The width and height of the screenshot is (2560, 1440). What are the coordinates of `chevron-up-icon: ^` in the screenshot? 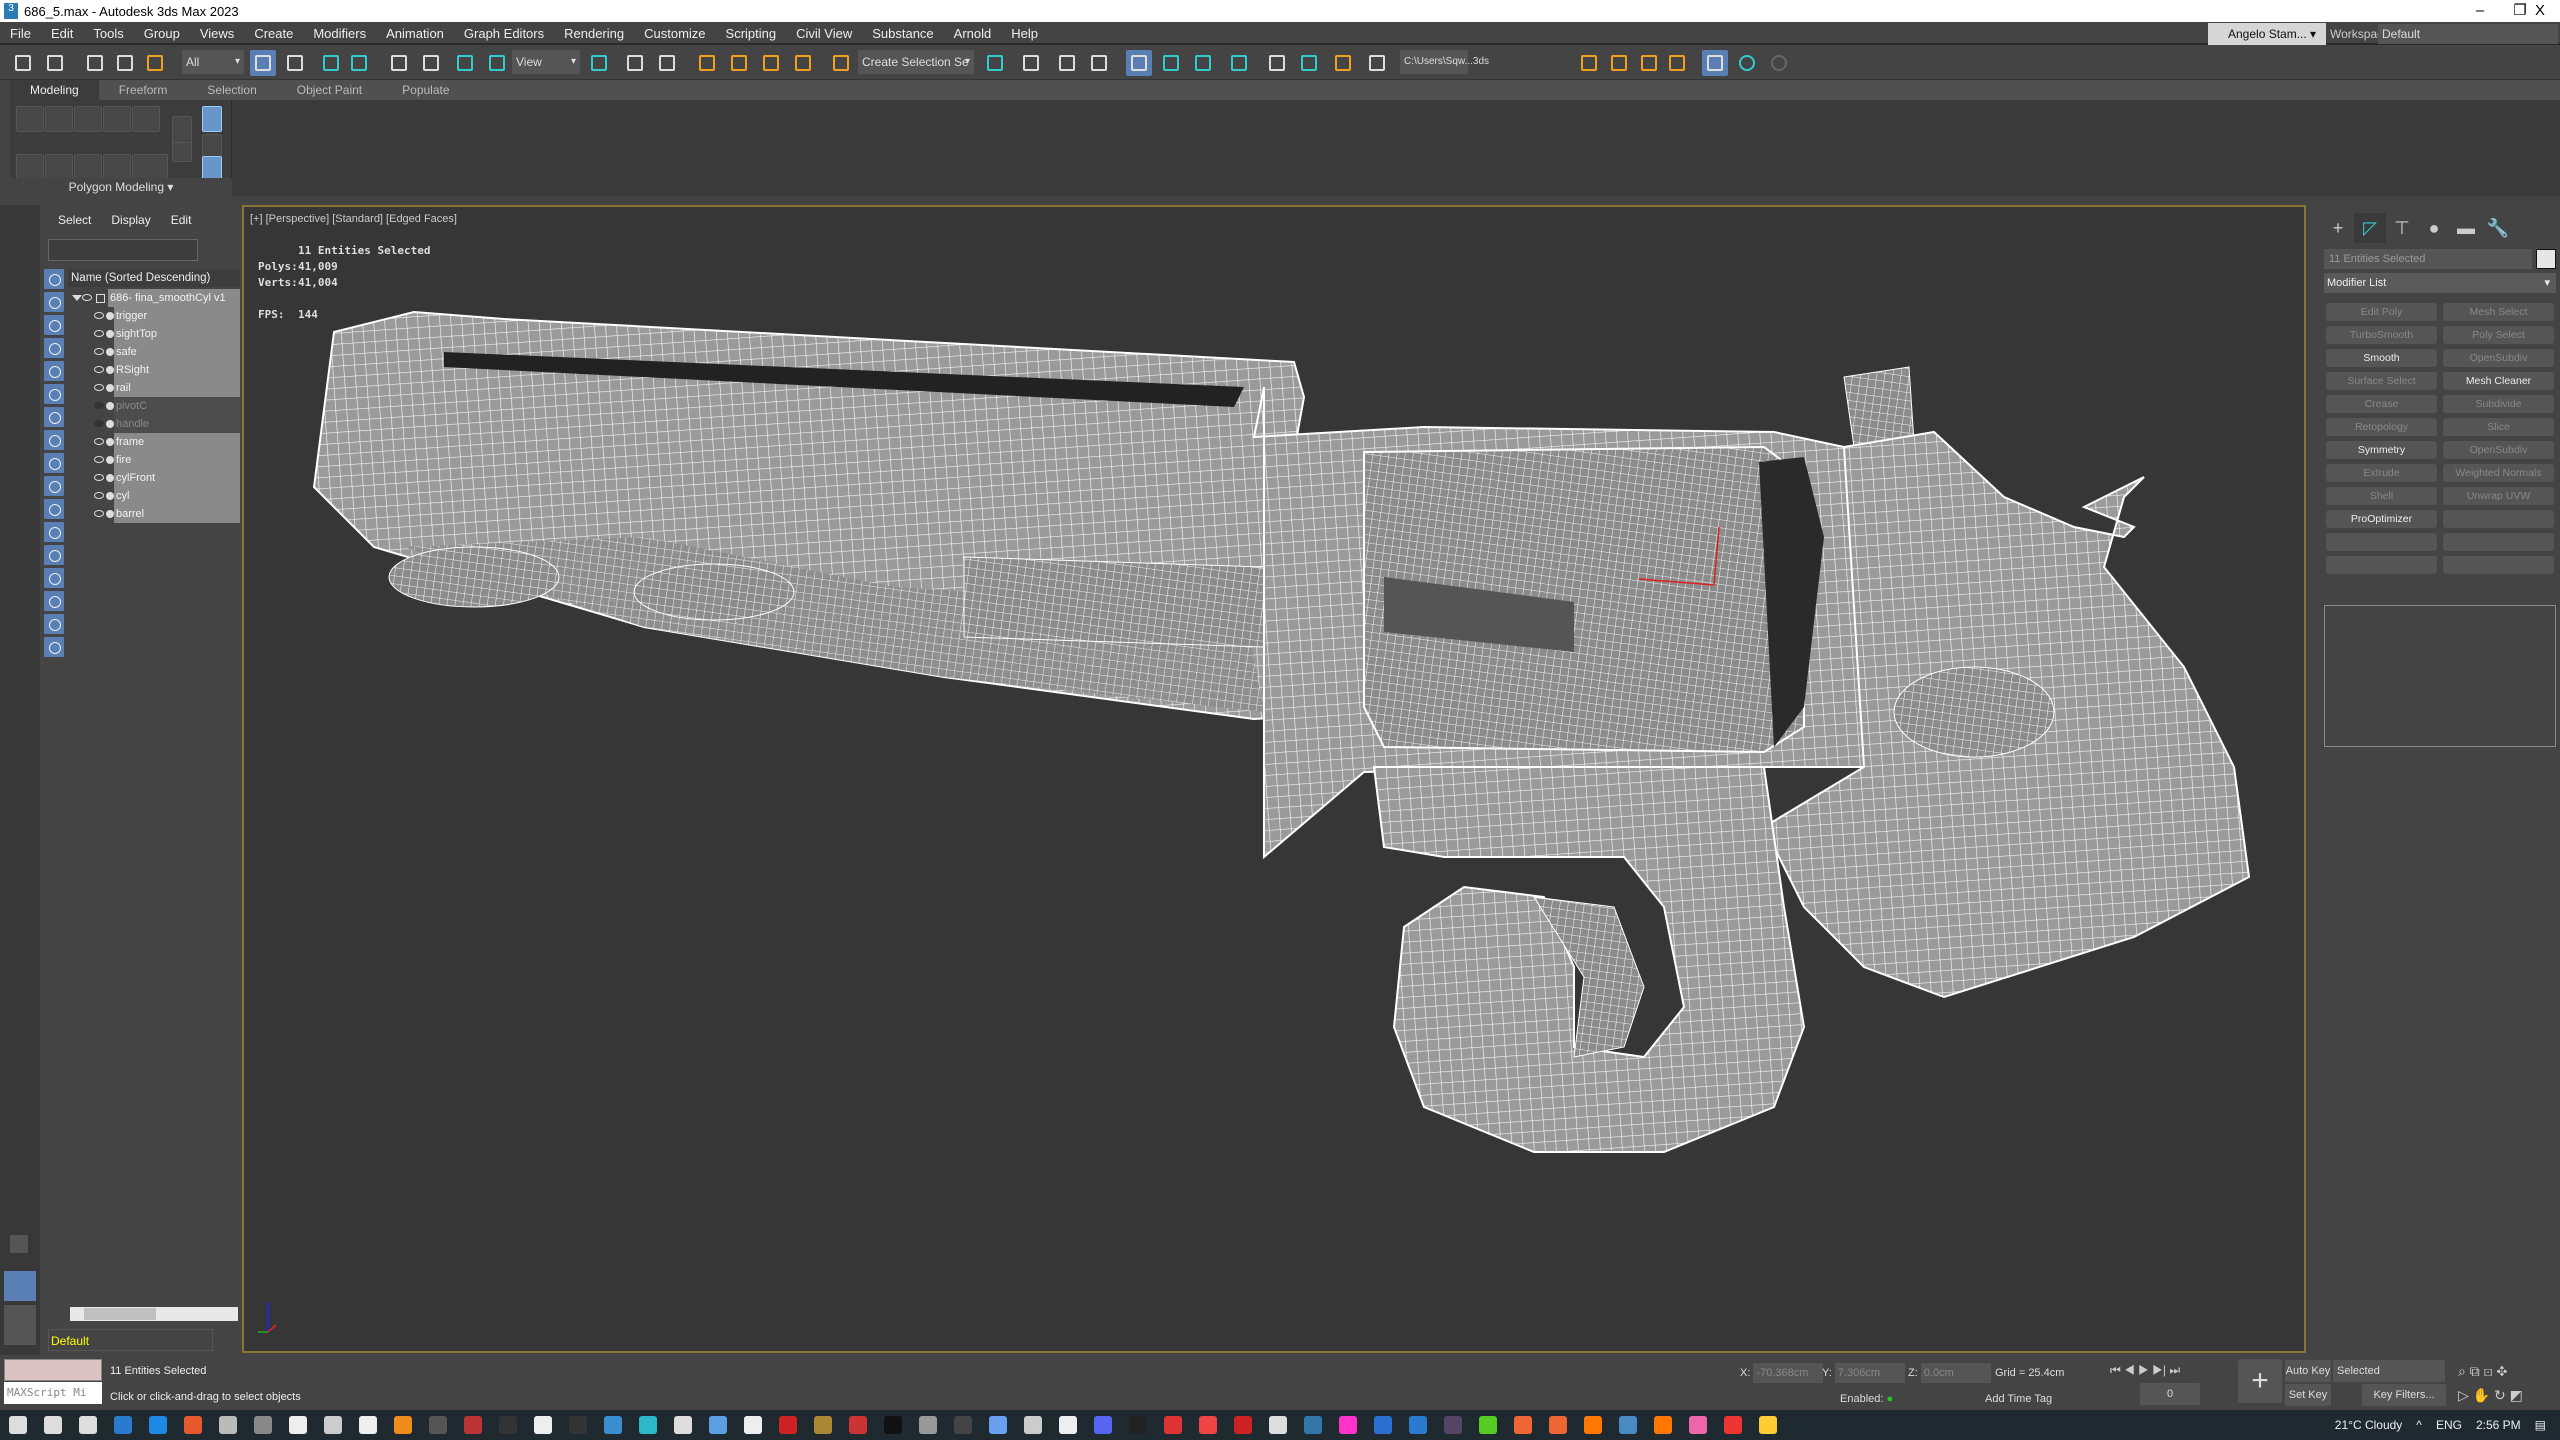 It's located at (2419, 1425).